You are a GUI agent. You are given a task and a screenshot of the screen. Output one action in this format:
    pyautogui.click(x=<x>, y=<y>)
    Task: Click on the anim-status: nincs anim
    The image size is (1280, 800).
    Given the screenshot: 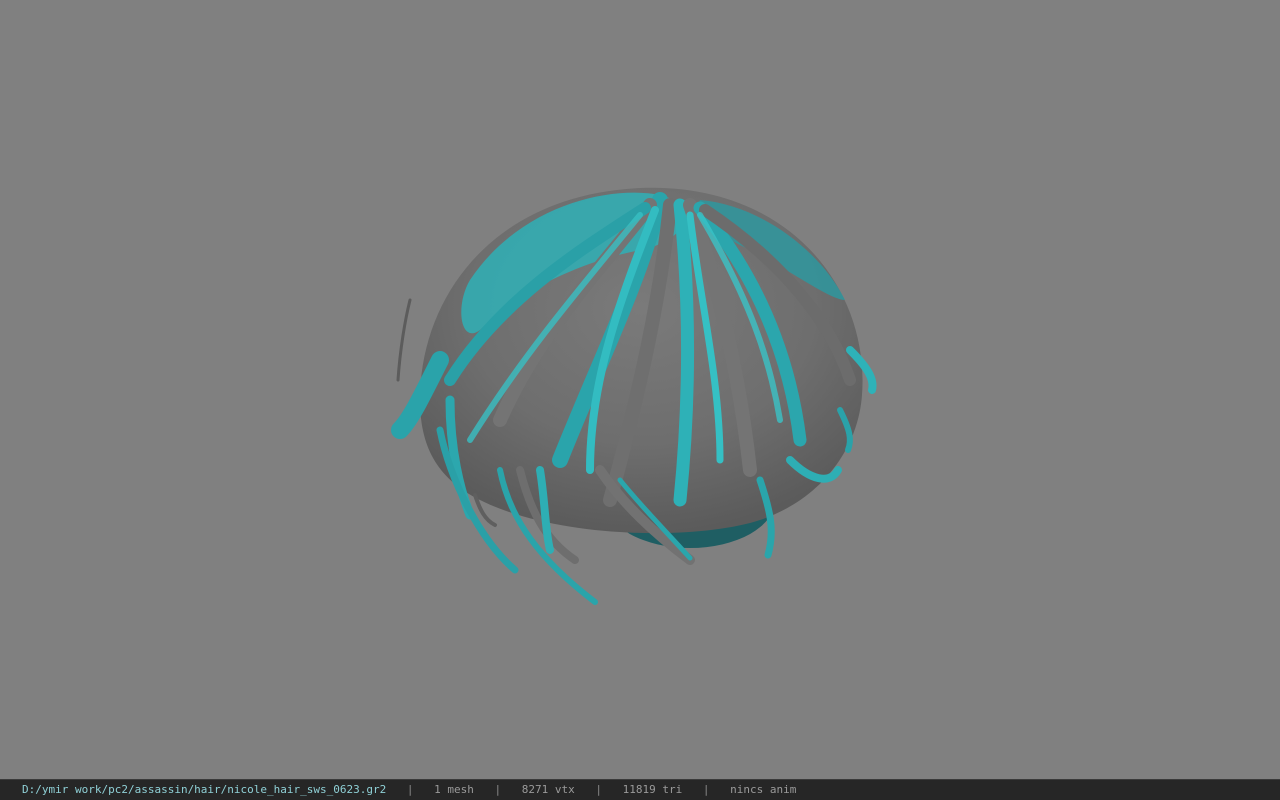 What is the action you would take?
    pyautogui.click(x=763, y=789)
    